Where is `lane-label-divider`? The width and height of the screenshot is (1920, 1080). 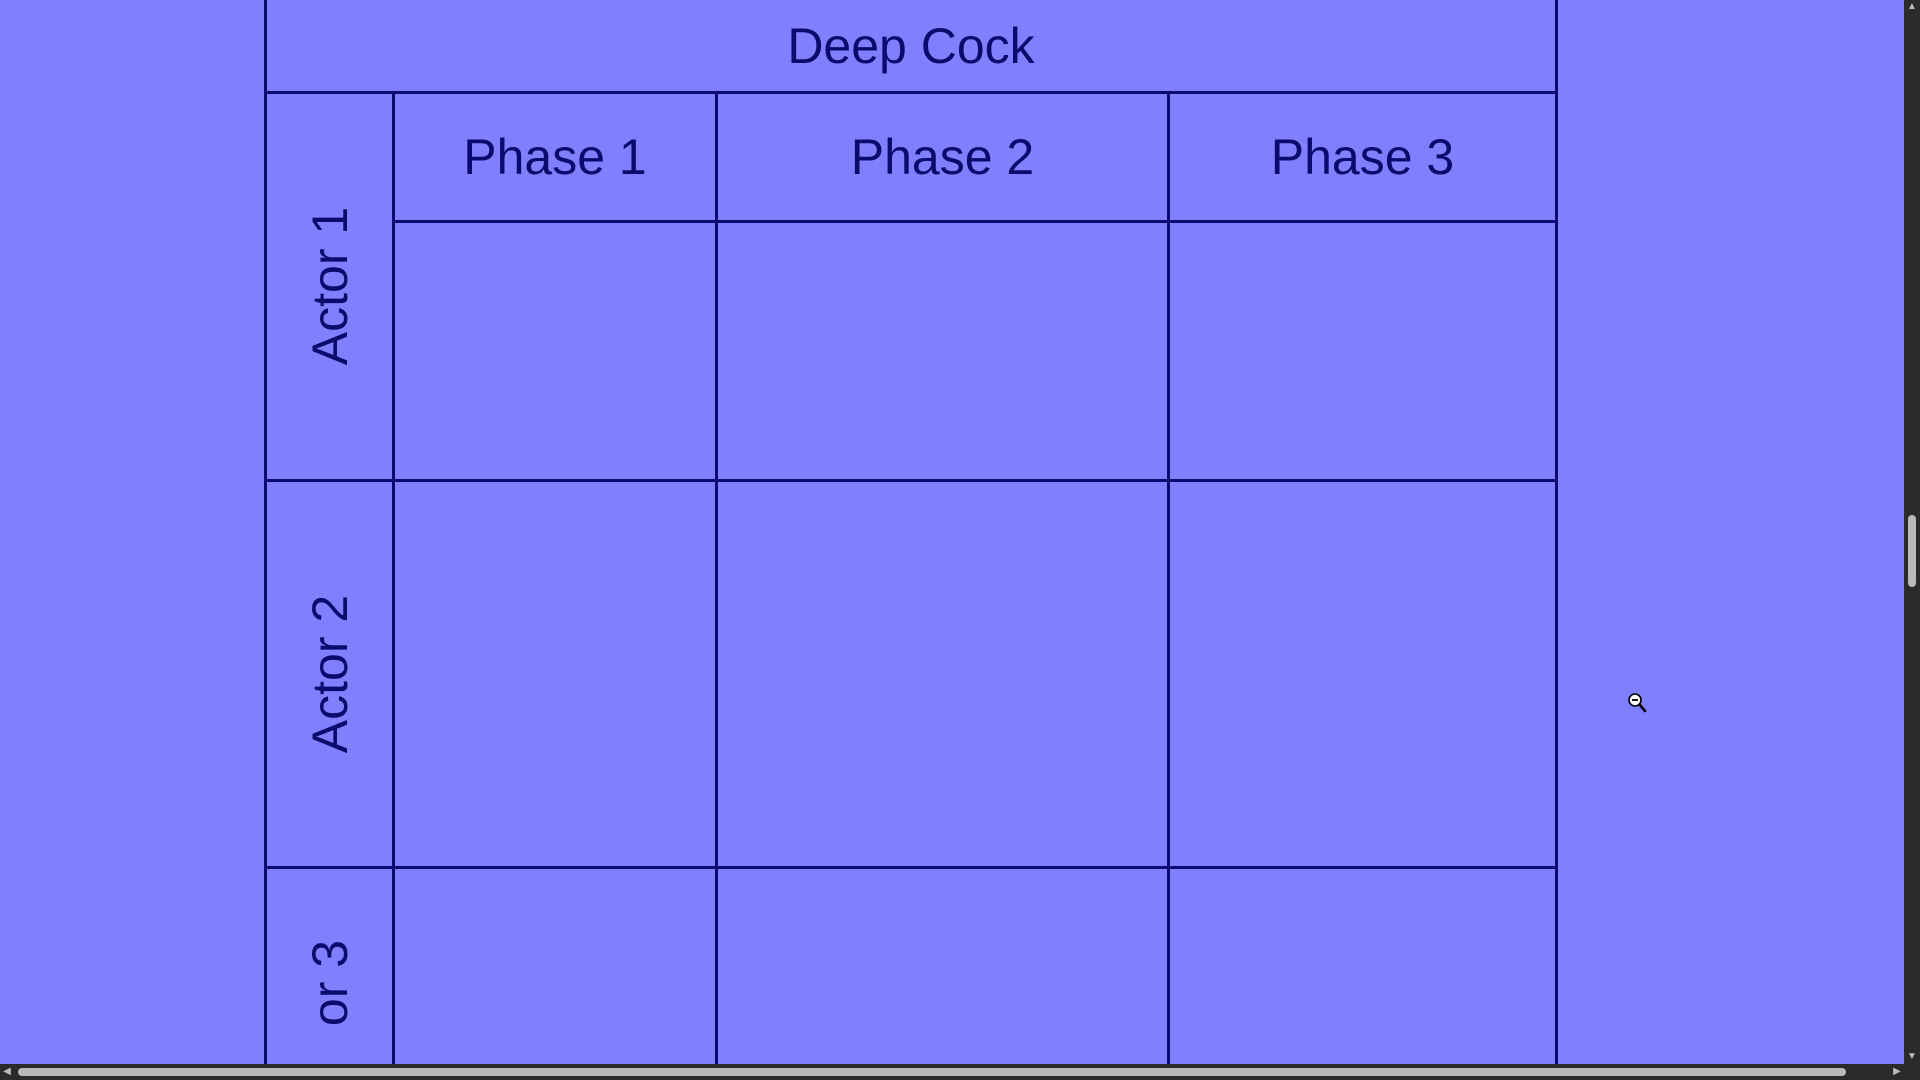 lane-label-divider is located at coordinates (393, 578).